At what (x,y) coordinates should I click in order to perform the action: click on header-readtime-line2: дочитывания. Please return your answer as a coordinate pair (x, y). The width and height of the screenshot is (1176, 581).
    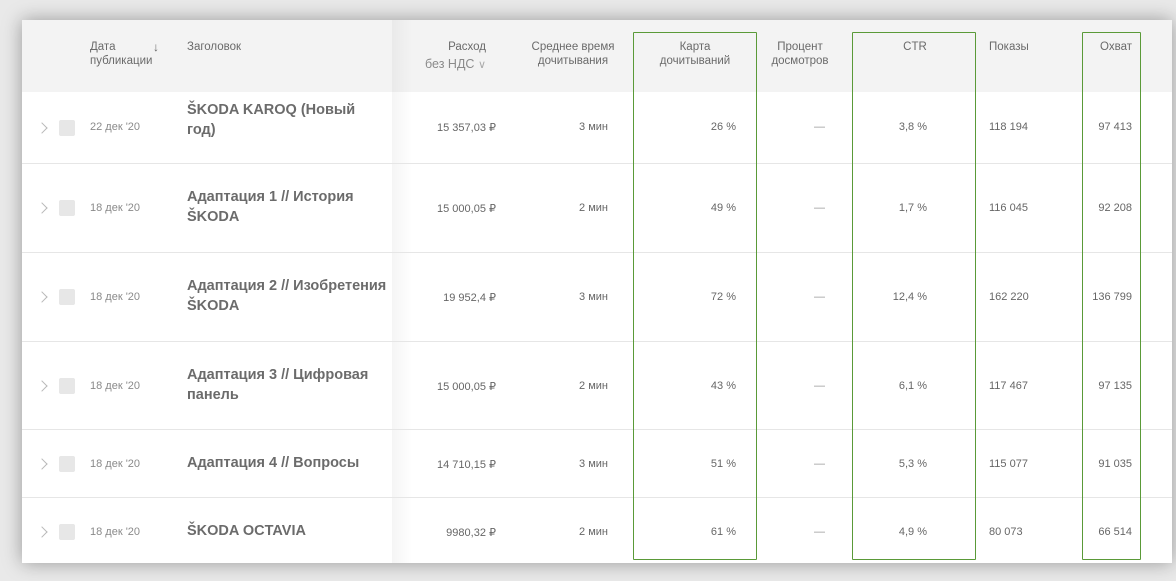
    Looking at the image, I should click on (573, 61).